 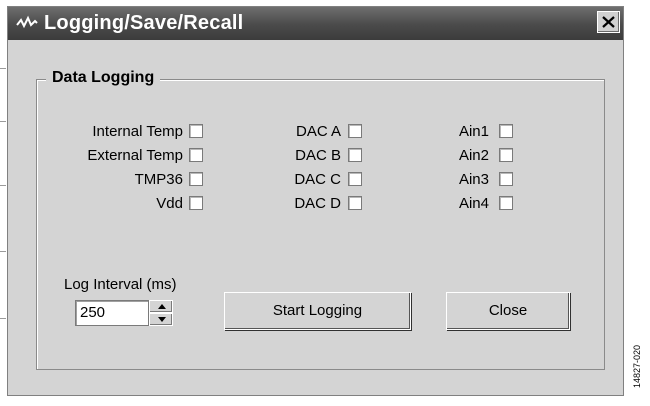 I want to click on checkbox-external-temp, so click(x=196, y=155).